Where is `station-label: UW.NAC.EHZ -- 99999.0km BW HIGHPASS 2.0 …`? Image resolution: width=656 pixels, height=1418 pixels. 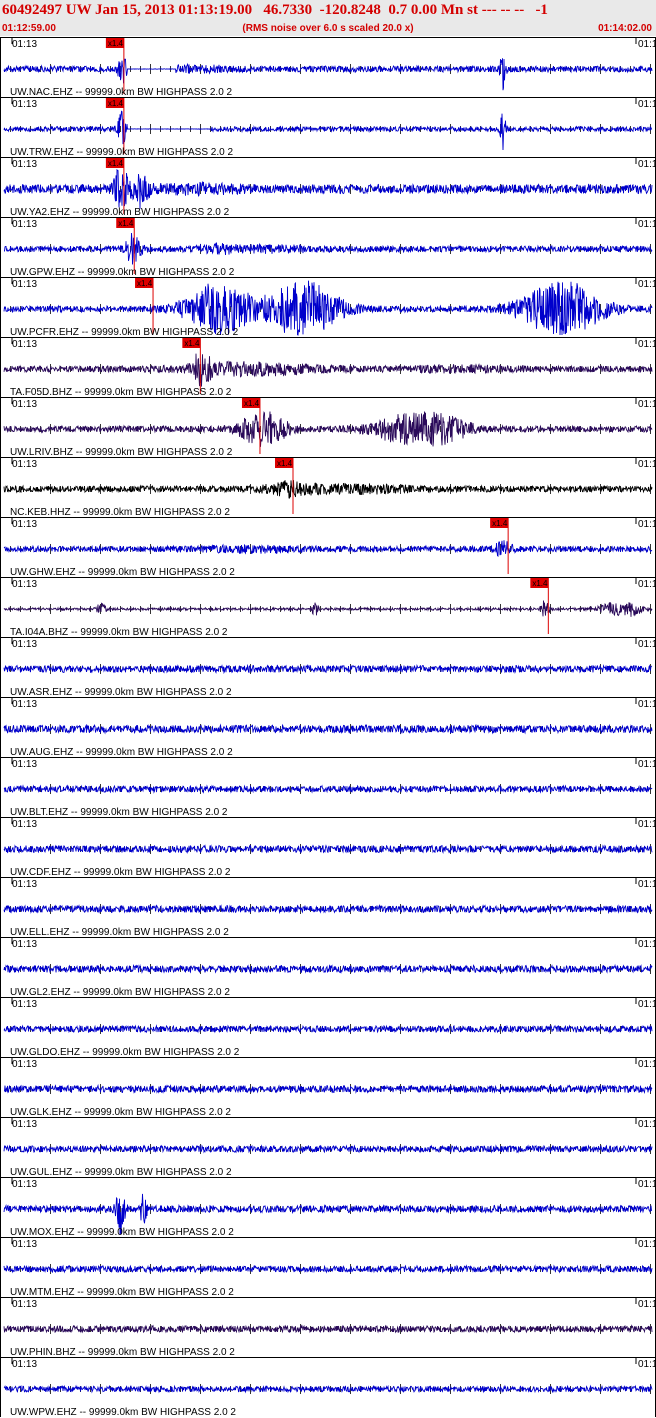
station-label: UW.NAC.EHZ -- 99999.0km BW HIGHPASS 2.0 … is located at coordinates (121, 92).